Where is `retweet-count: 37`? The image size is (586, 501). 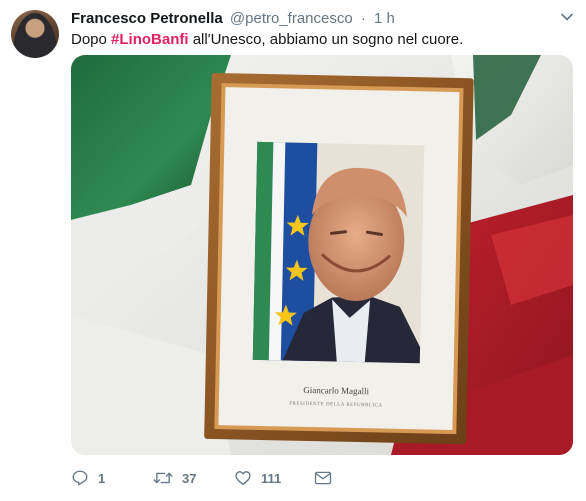
retweet-count: 37 is located at coordinates (189, 478).